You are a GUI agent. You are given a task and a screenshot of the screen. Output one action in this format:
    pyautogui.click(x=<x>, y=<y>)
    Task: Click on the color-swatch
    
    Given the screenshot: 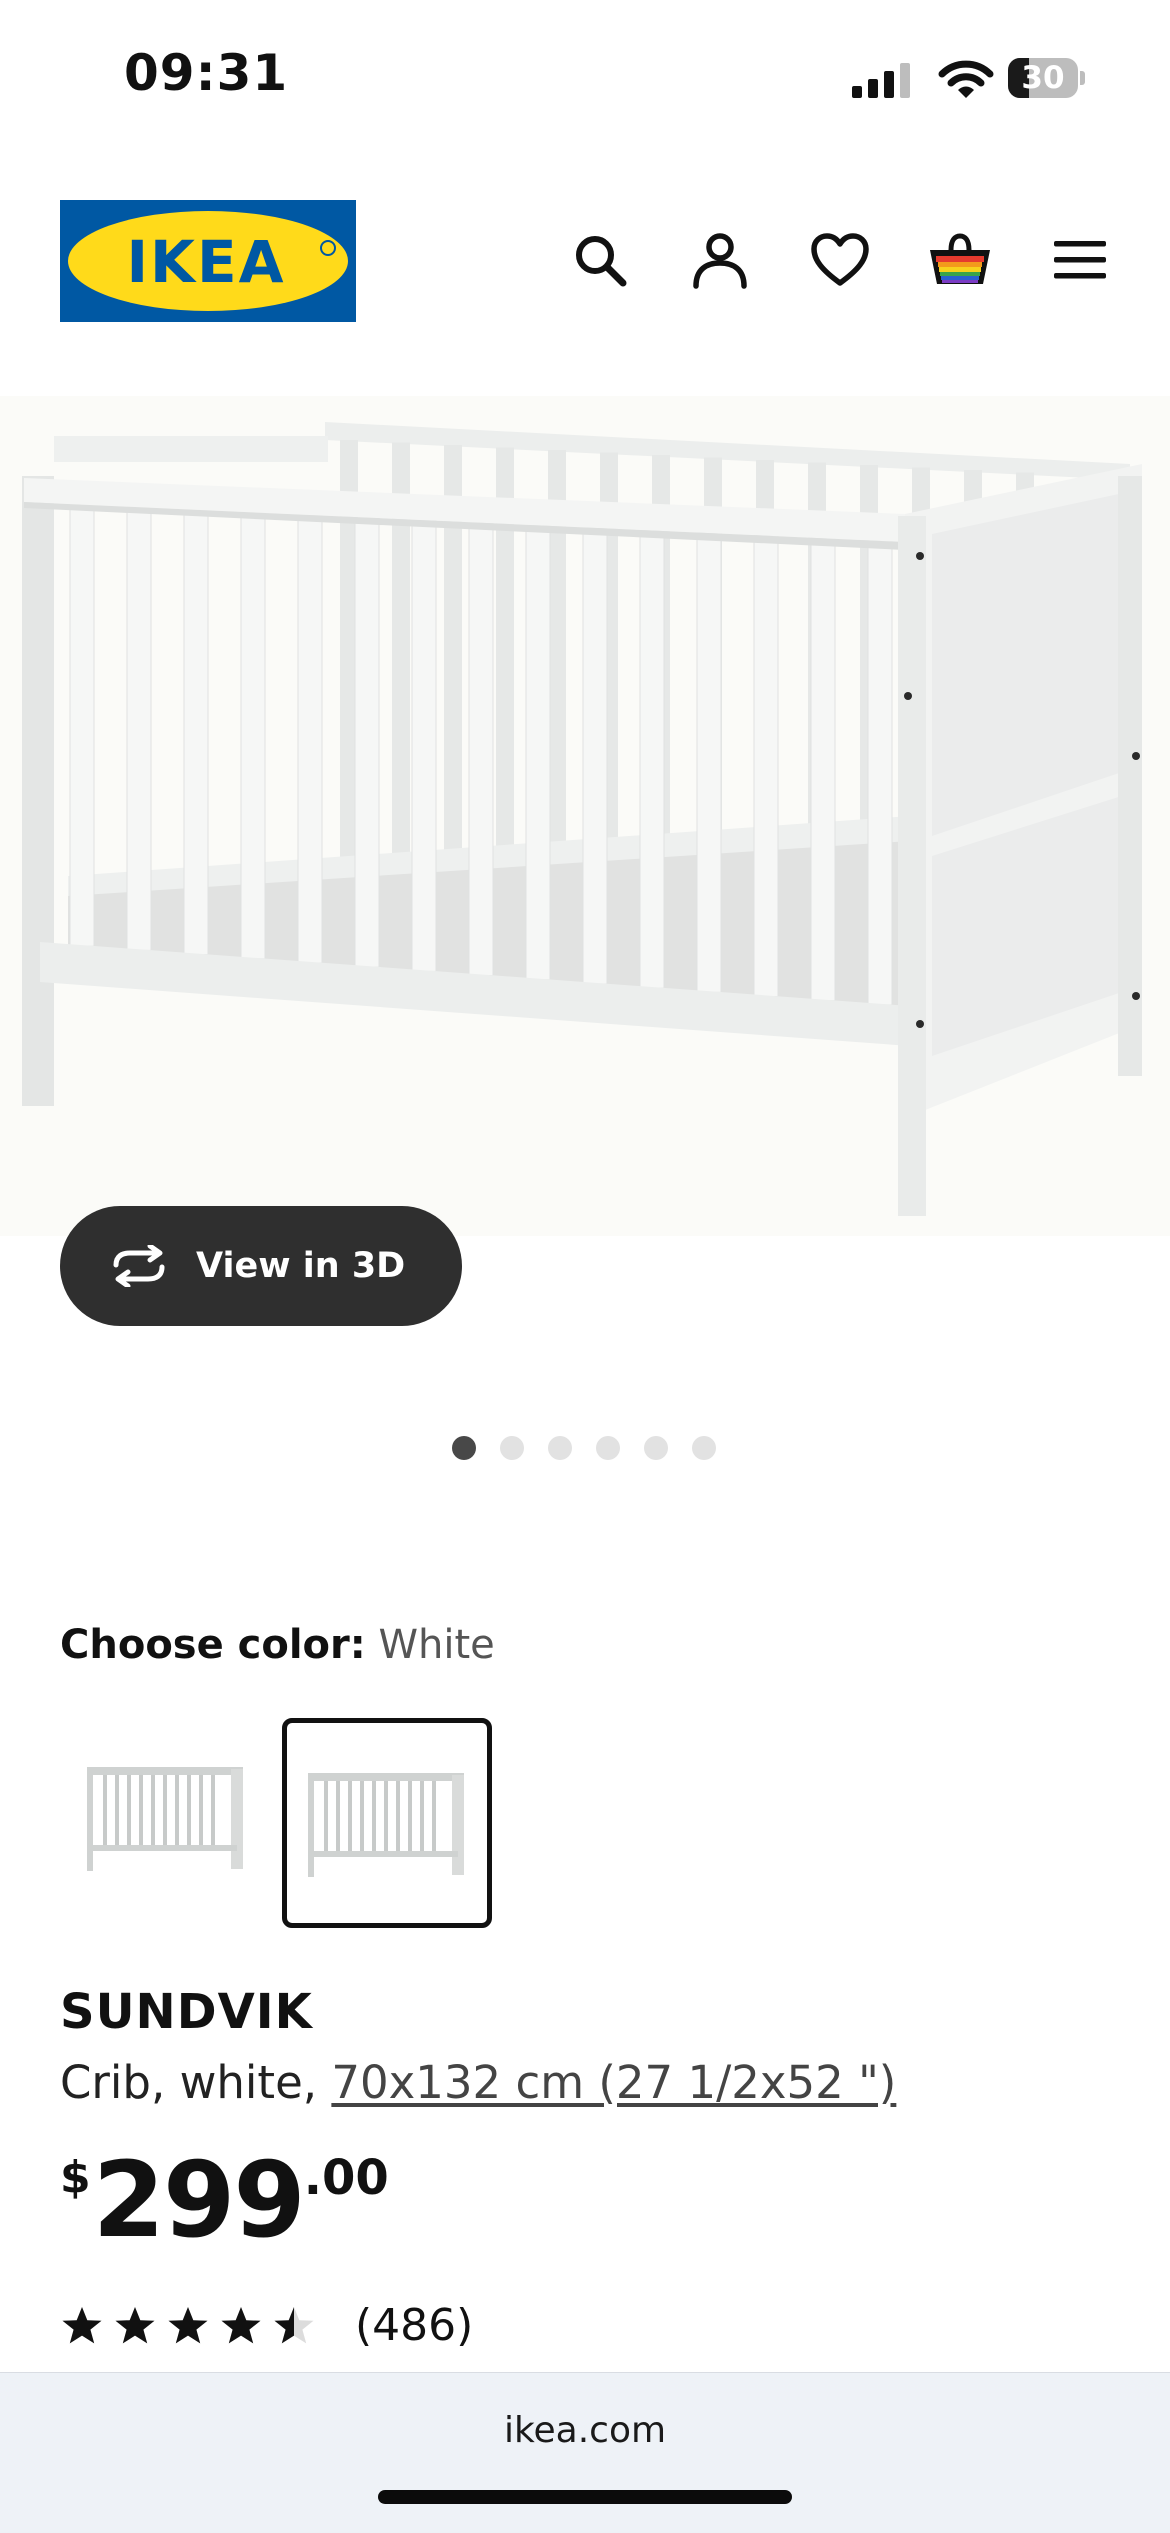 What is the action you would take?
    pyautogui.click(x=166, y=1817)
    